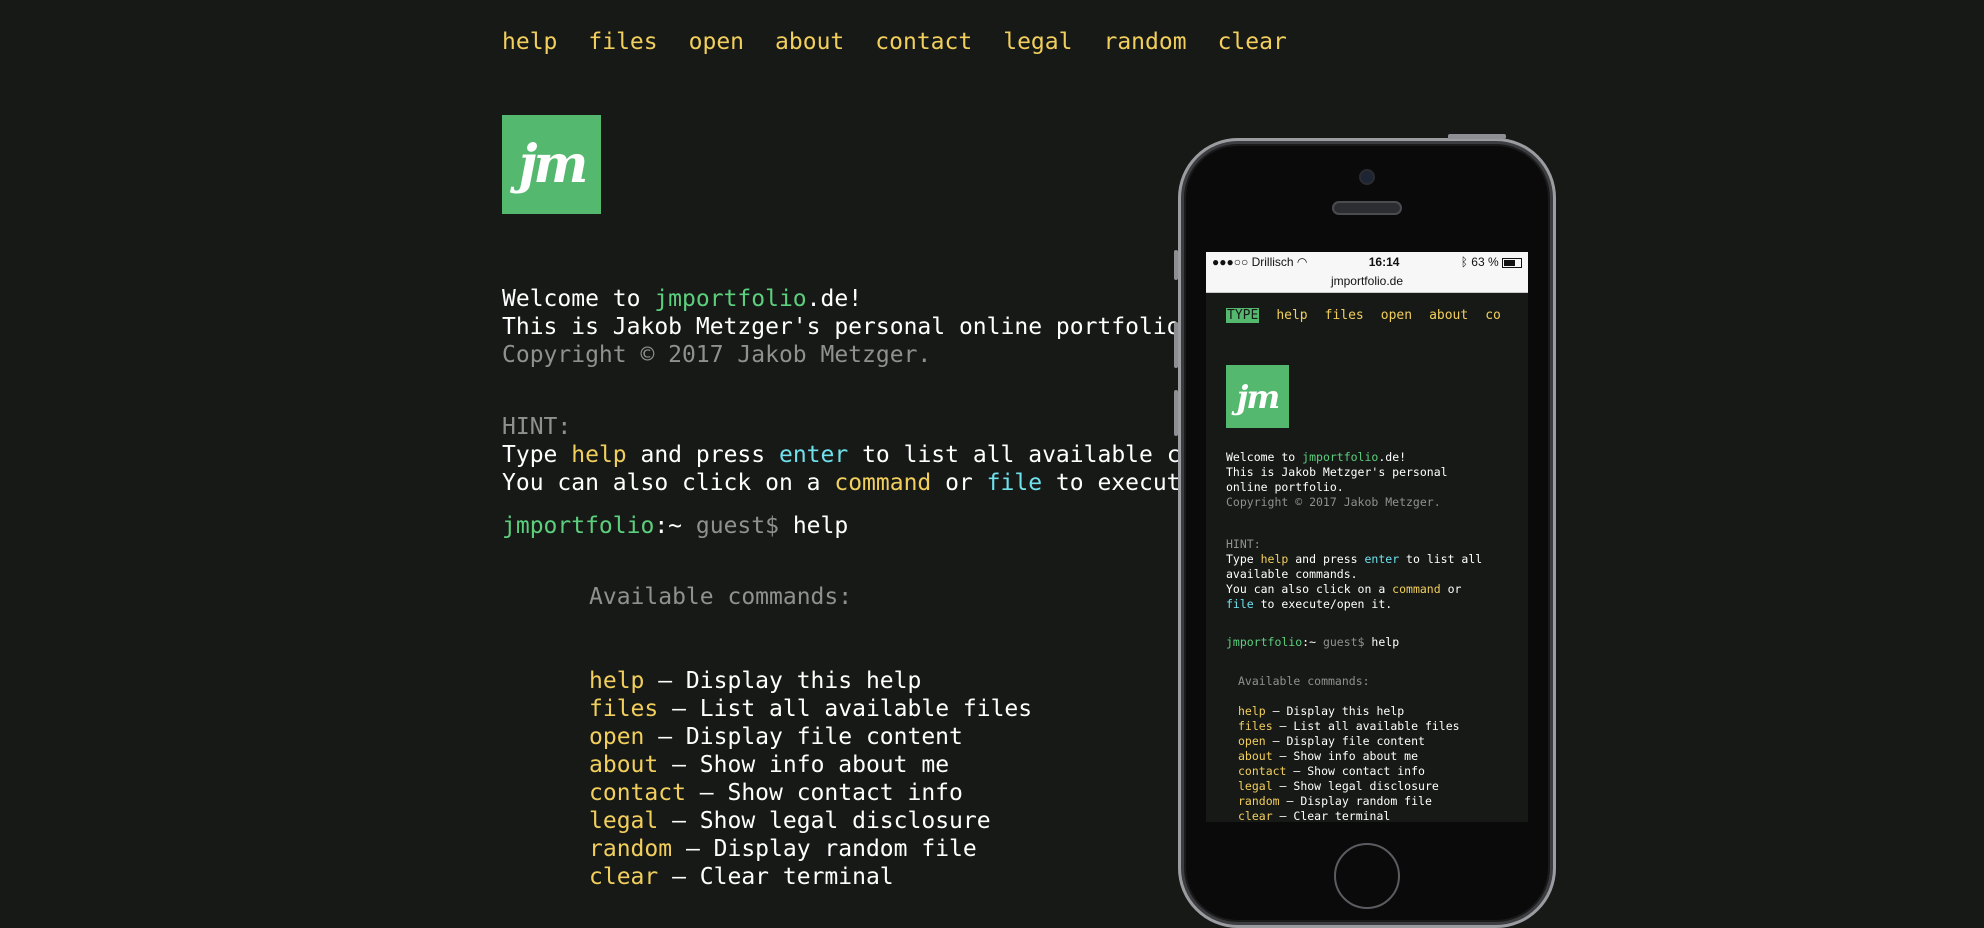 This screenshot has width=1984, height=928. I want to click on phone-cmd-random: random, so click(1259, 801).